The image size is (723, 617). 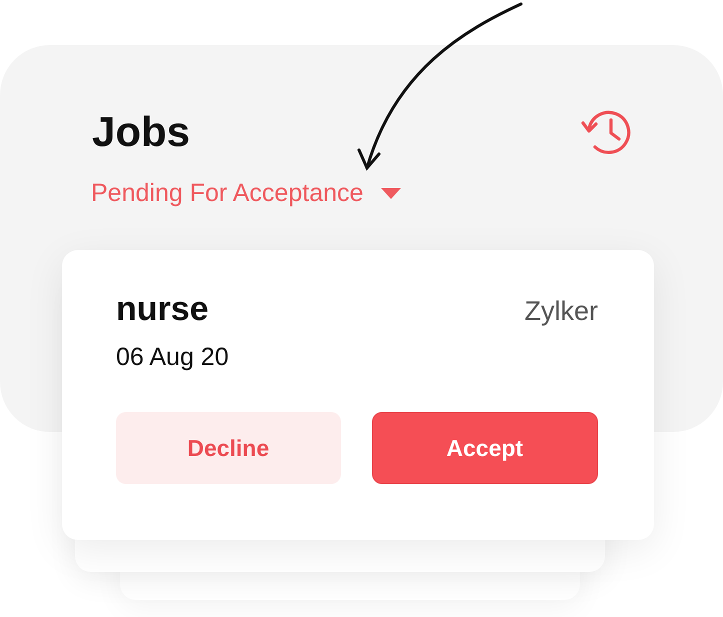 What do you see at coordinates (162, 309) in the screenshot?
I see `job-title: nurse` at bounding box center [162, 309].